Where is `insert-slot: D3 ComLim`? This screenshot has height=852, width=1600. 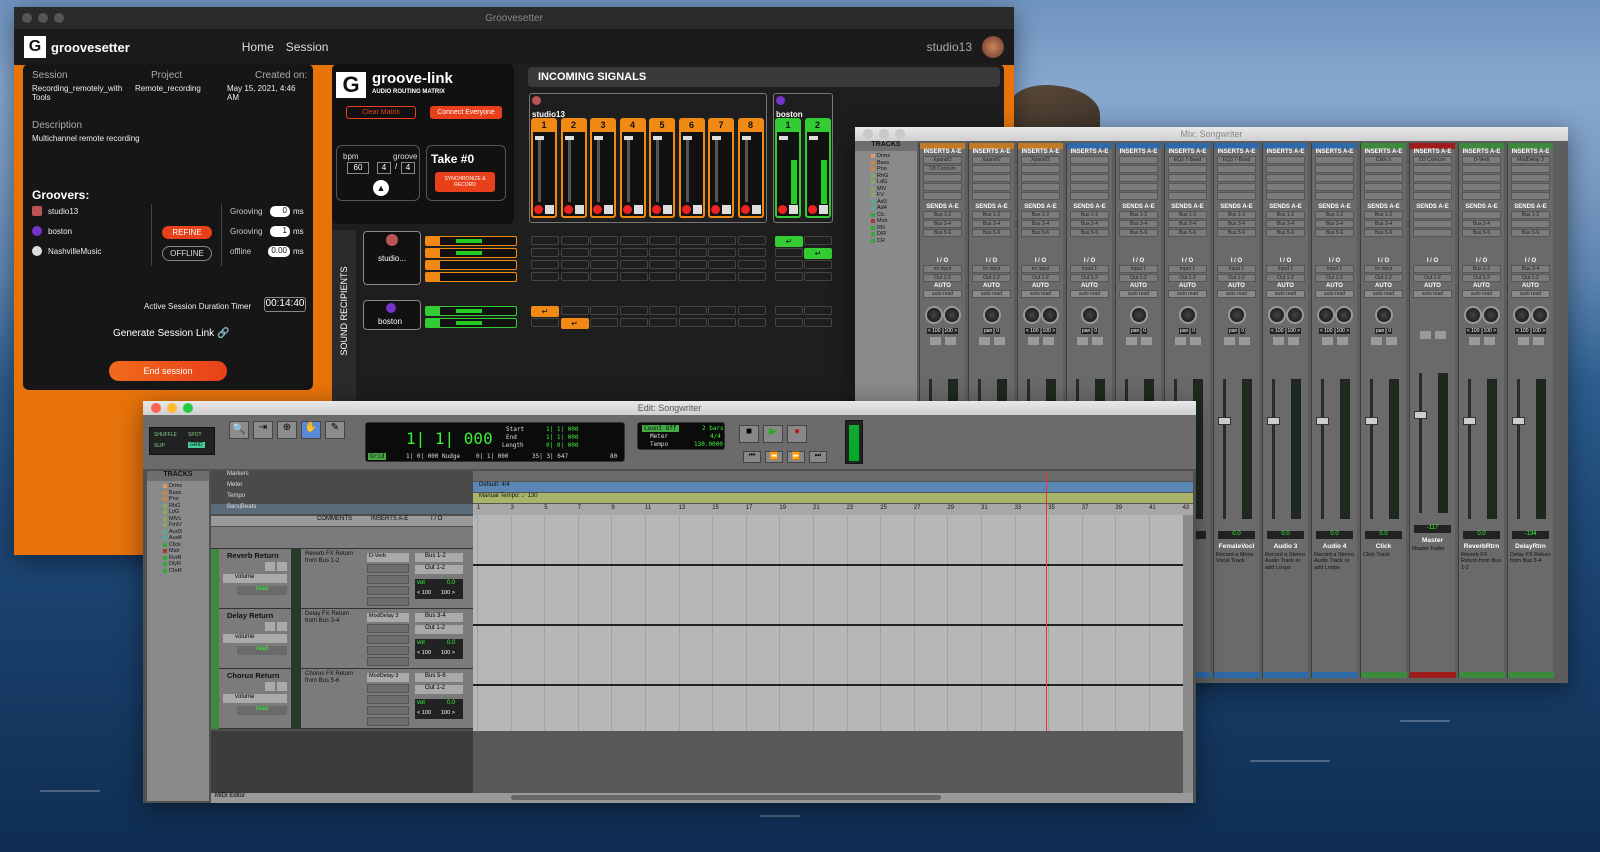
insert-slot: D3 ComLim is located at coordinates (942, 169).